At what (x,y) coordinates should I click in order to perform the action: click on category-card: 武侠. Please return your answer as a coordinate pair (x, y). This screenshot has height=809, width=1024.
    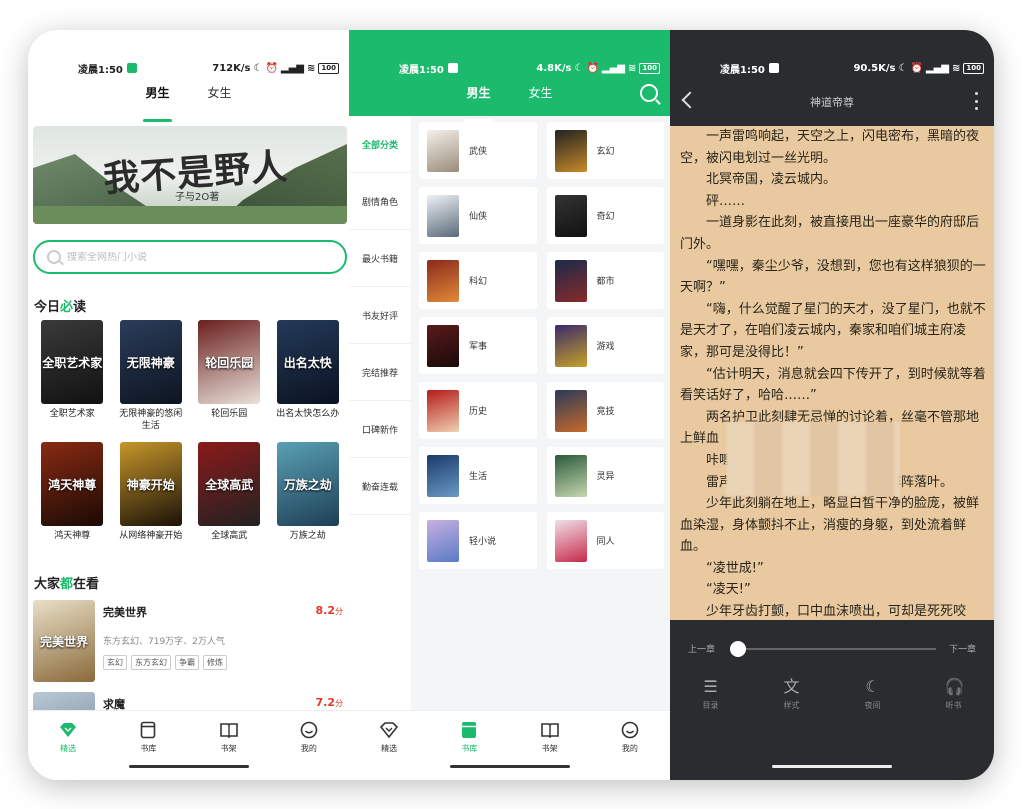
    Looking at the image, I should click on (478, 150).